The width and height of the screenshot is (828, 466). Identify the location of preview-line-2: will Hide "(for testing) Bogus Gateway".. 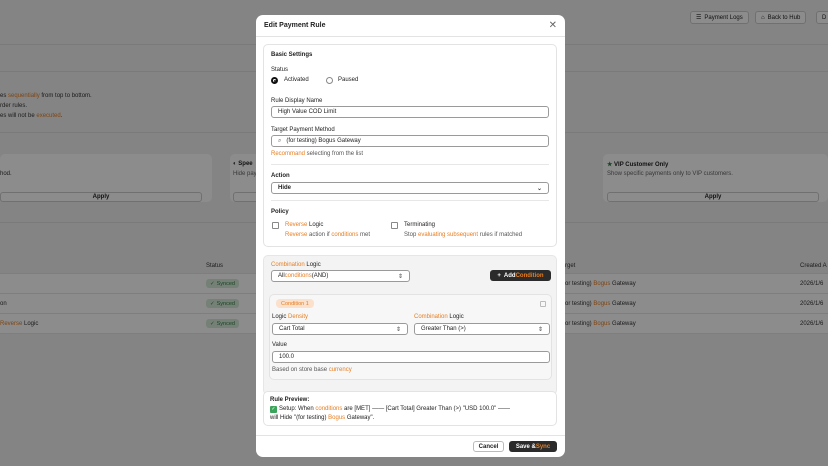
(322, 418).